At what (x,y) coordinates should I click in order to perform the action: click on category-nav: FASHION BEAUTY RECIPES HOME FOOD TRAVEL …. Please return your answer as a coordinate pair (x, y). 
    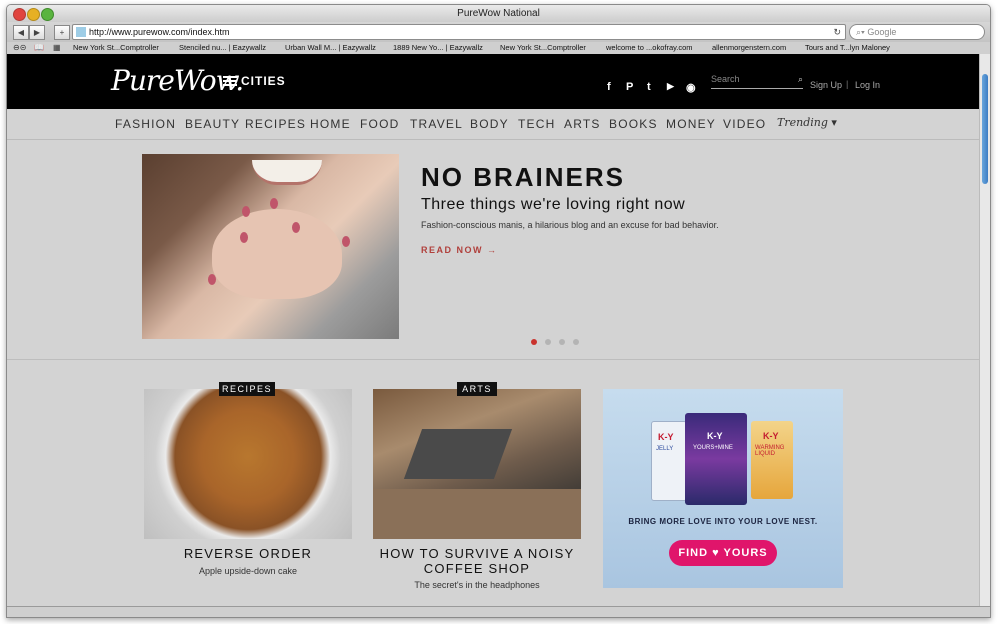
    Looking at the image, I should click on (493, 124).